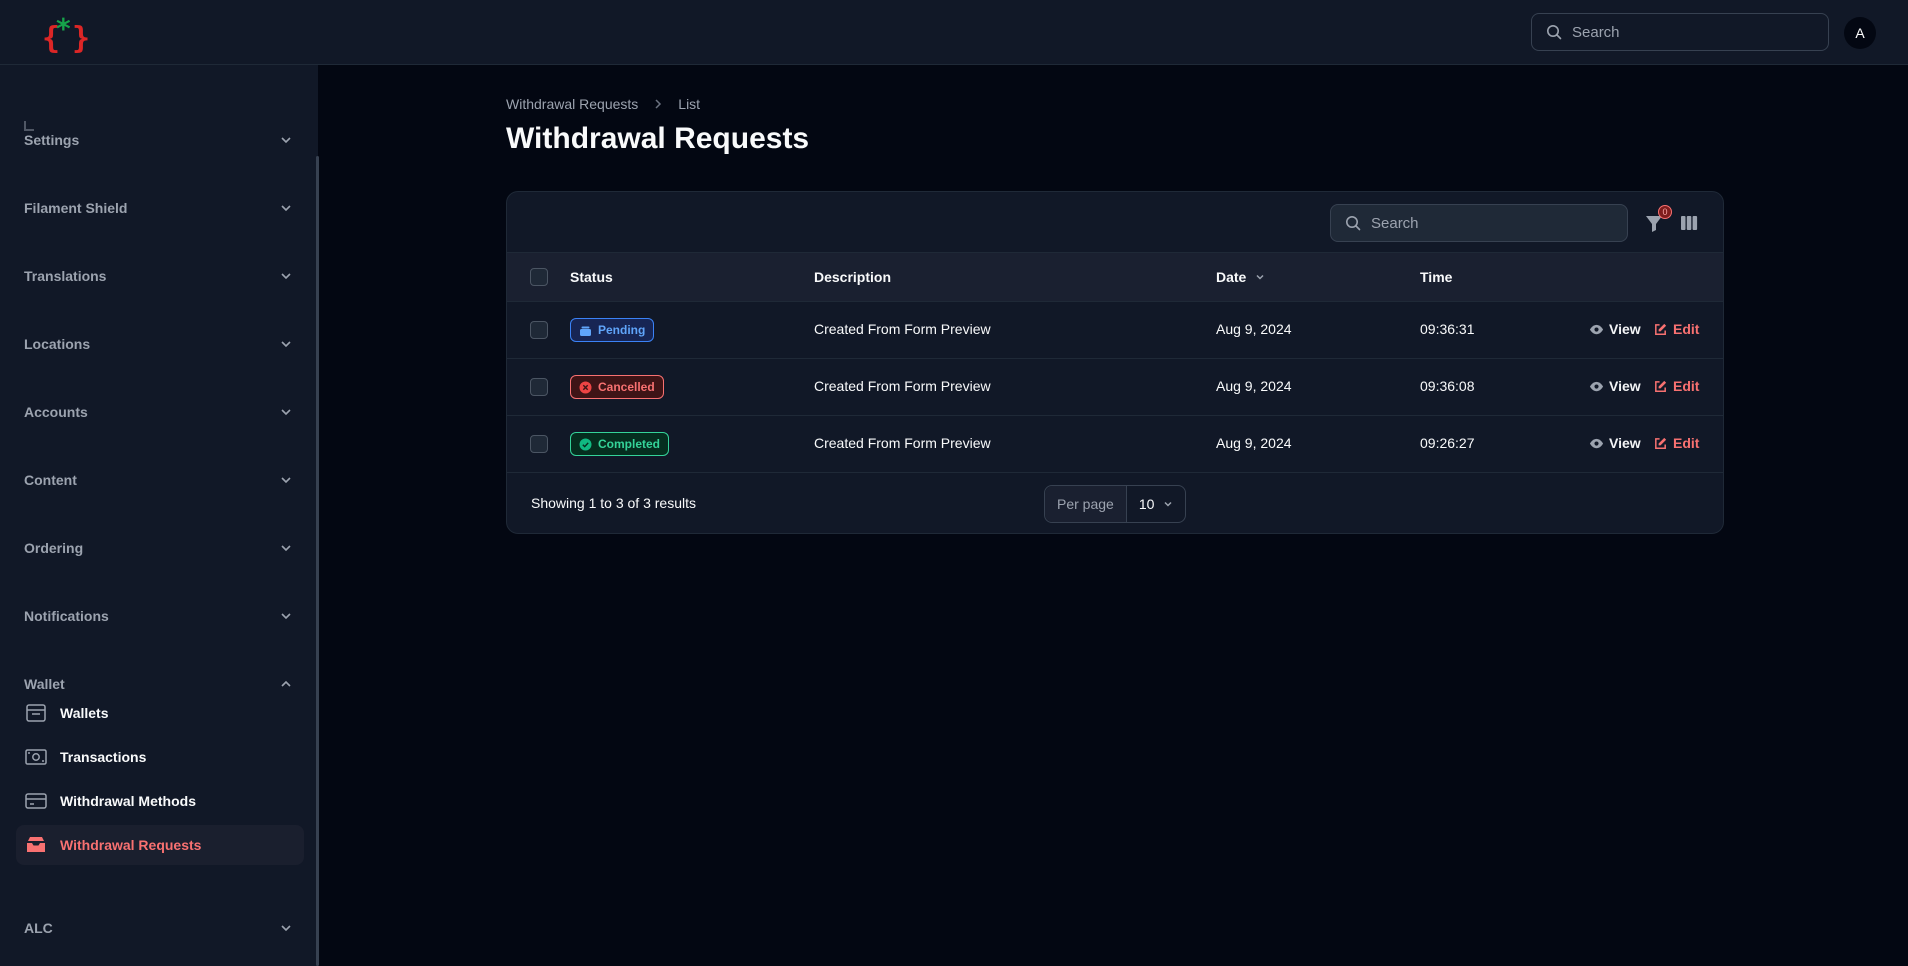 The width and height of the screenshot is (1908, 966). What do you see at coordinates (1231, 277) in the screenshot?
I see `column-header-date-label: Date` at bounding box center [1231, 277].